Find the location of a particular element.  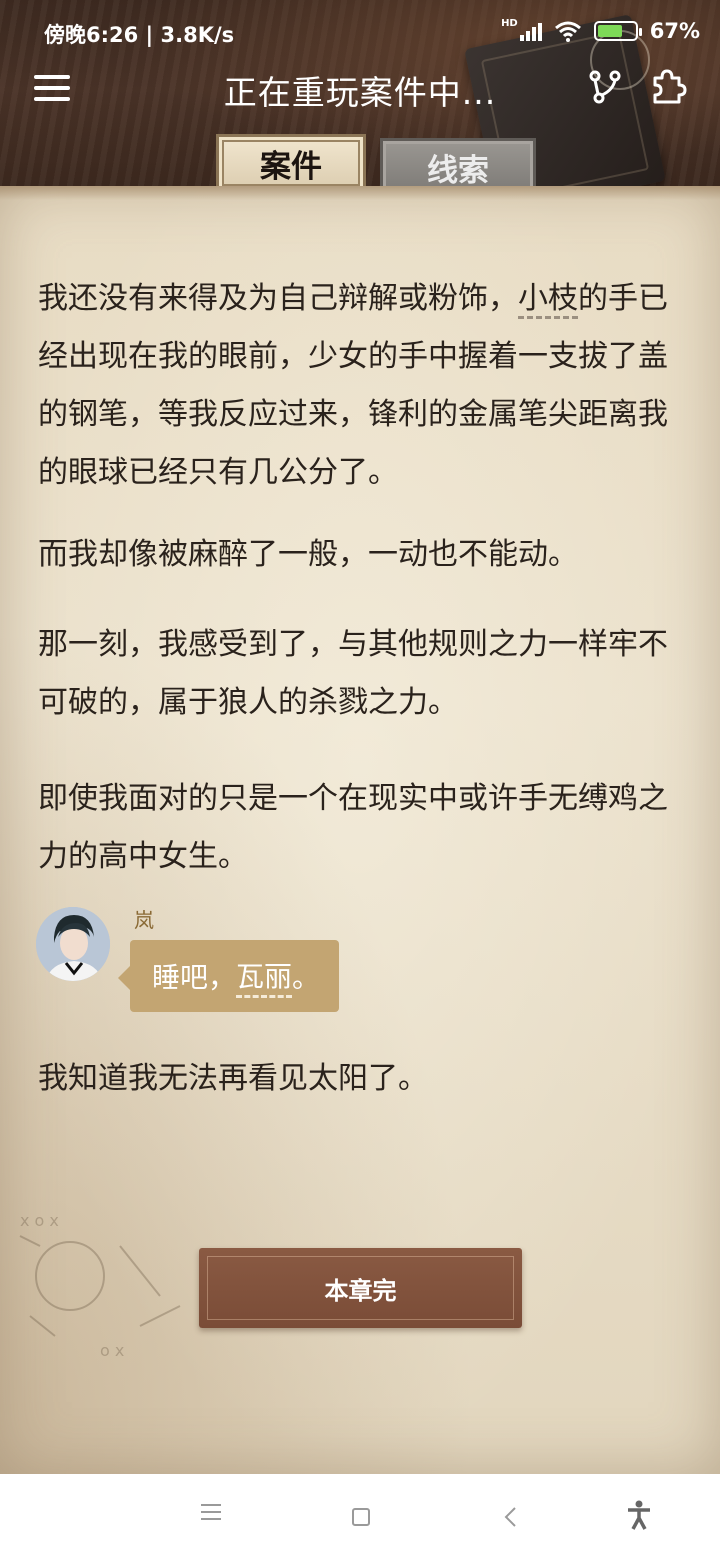

tab-case: 案件 is located at coordinates (291, 163).